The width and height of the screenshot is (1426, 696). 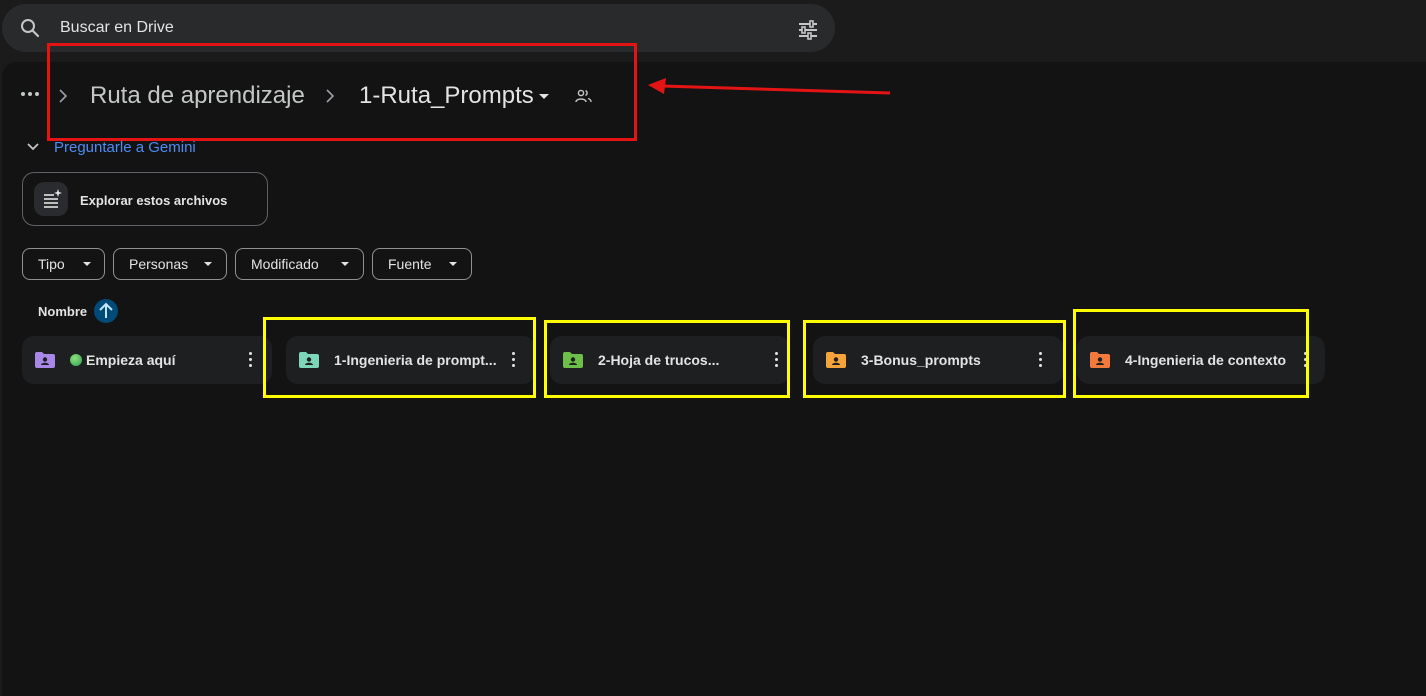 I want to click on arrow-left-icon, so click(x=769, y=86).